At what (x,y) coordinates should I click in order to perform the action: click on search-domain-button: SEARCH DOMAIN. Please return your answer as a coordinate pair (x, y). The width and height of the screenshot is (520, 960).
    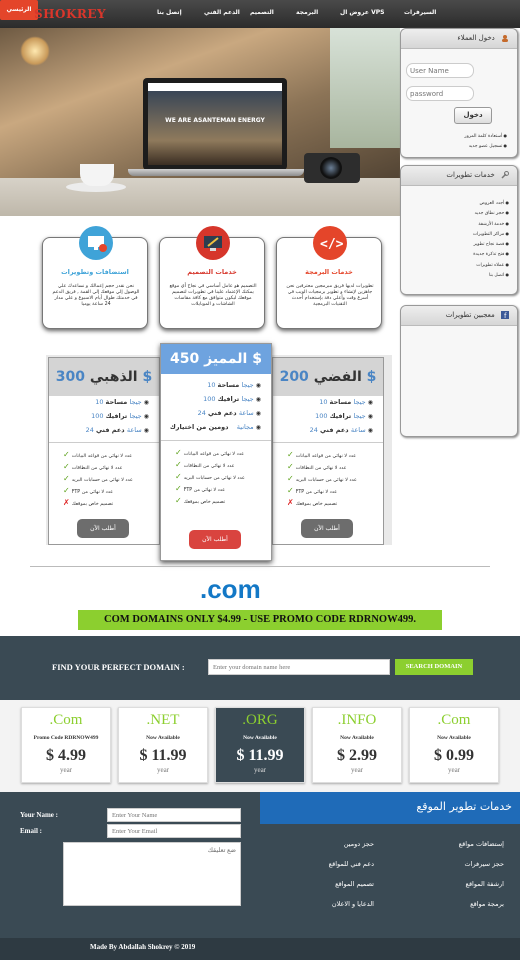
    Looking at the image, I should click on (434, 667).